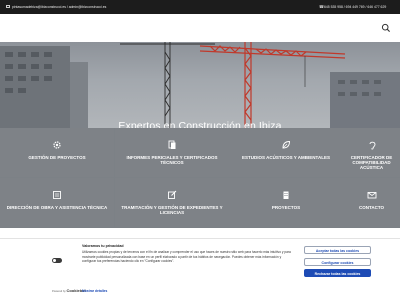 The height and width of the screenshot is (300, 400). Describe the element at coordinates (57, 260) in the screenshot. I see `consent-toggle` at that location.